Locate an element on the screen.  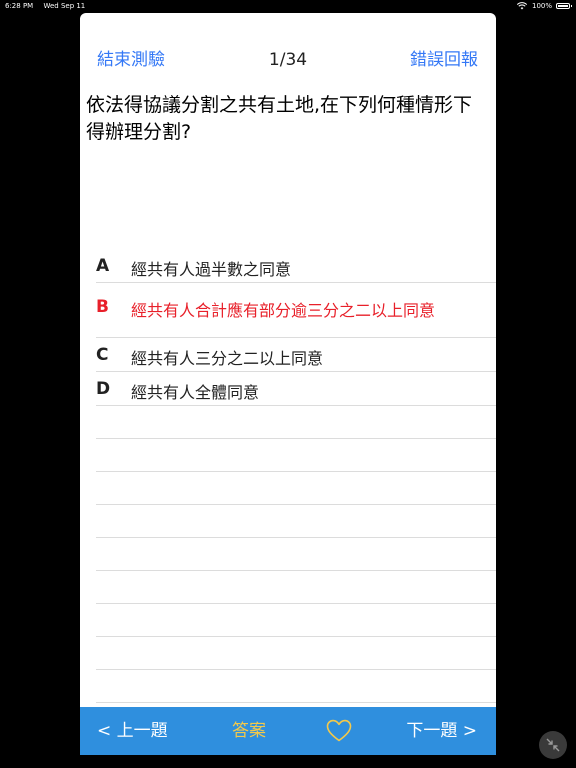
bottom-toolbar: < 上一題 答案 下一題 > is located at coordinates (288, 731).